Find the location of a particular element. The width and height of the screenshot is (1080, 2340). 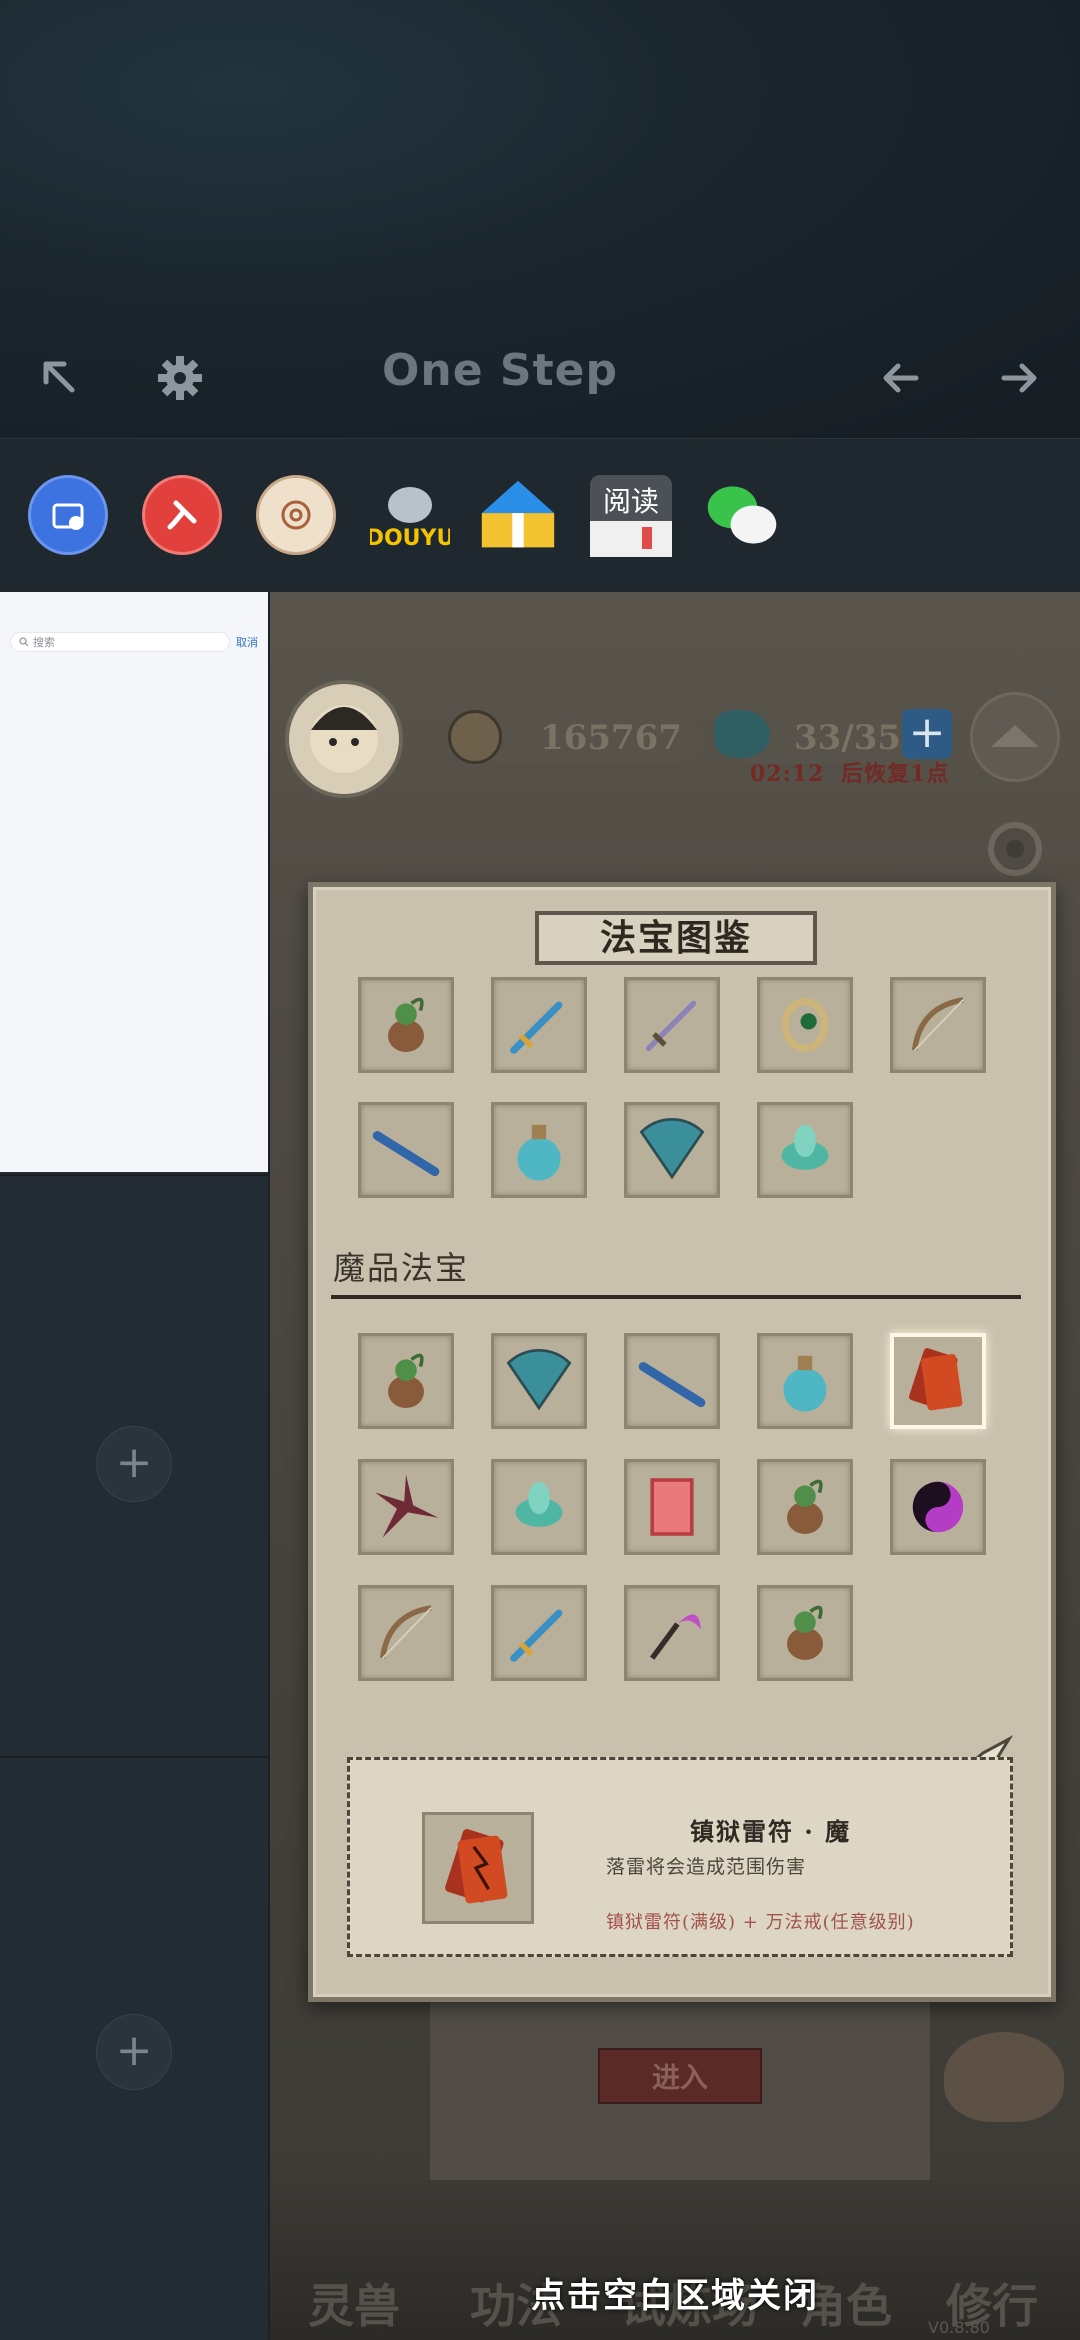

maps-app-icon is located at coordinates (518, 515).